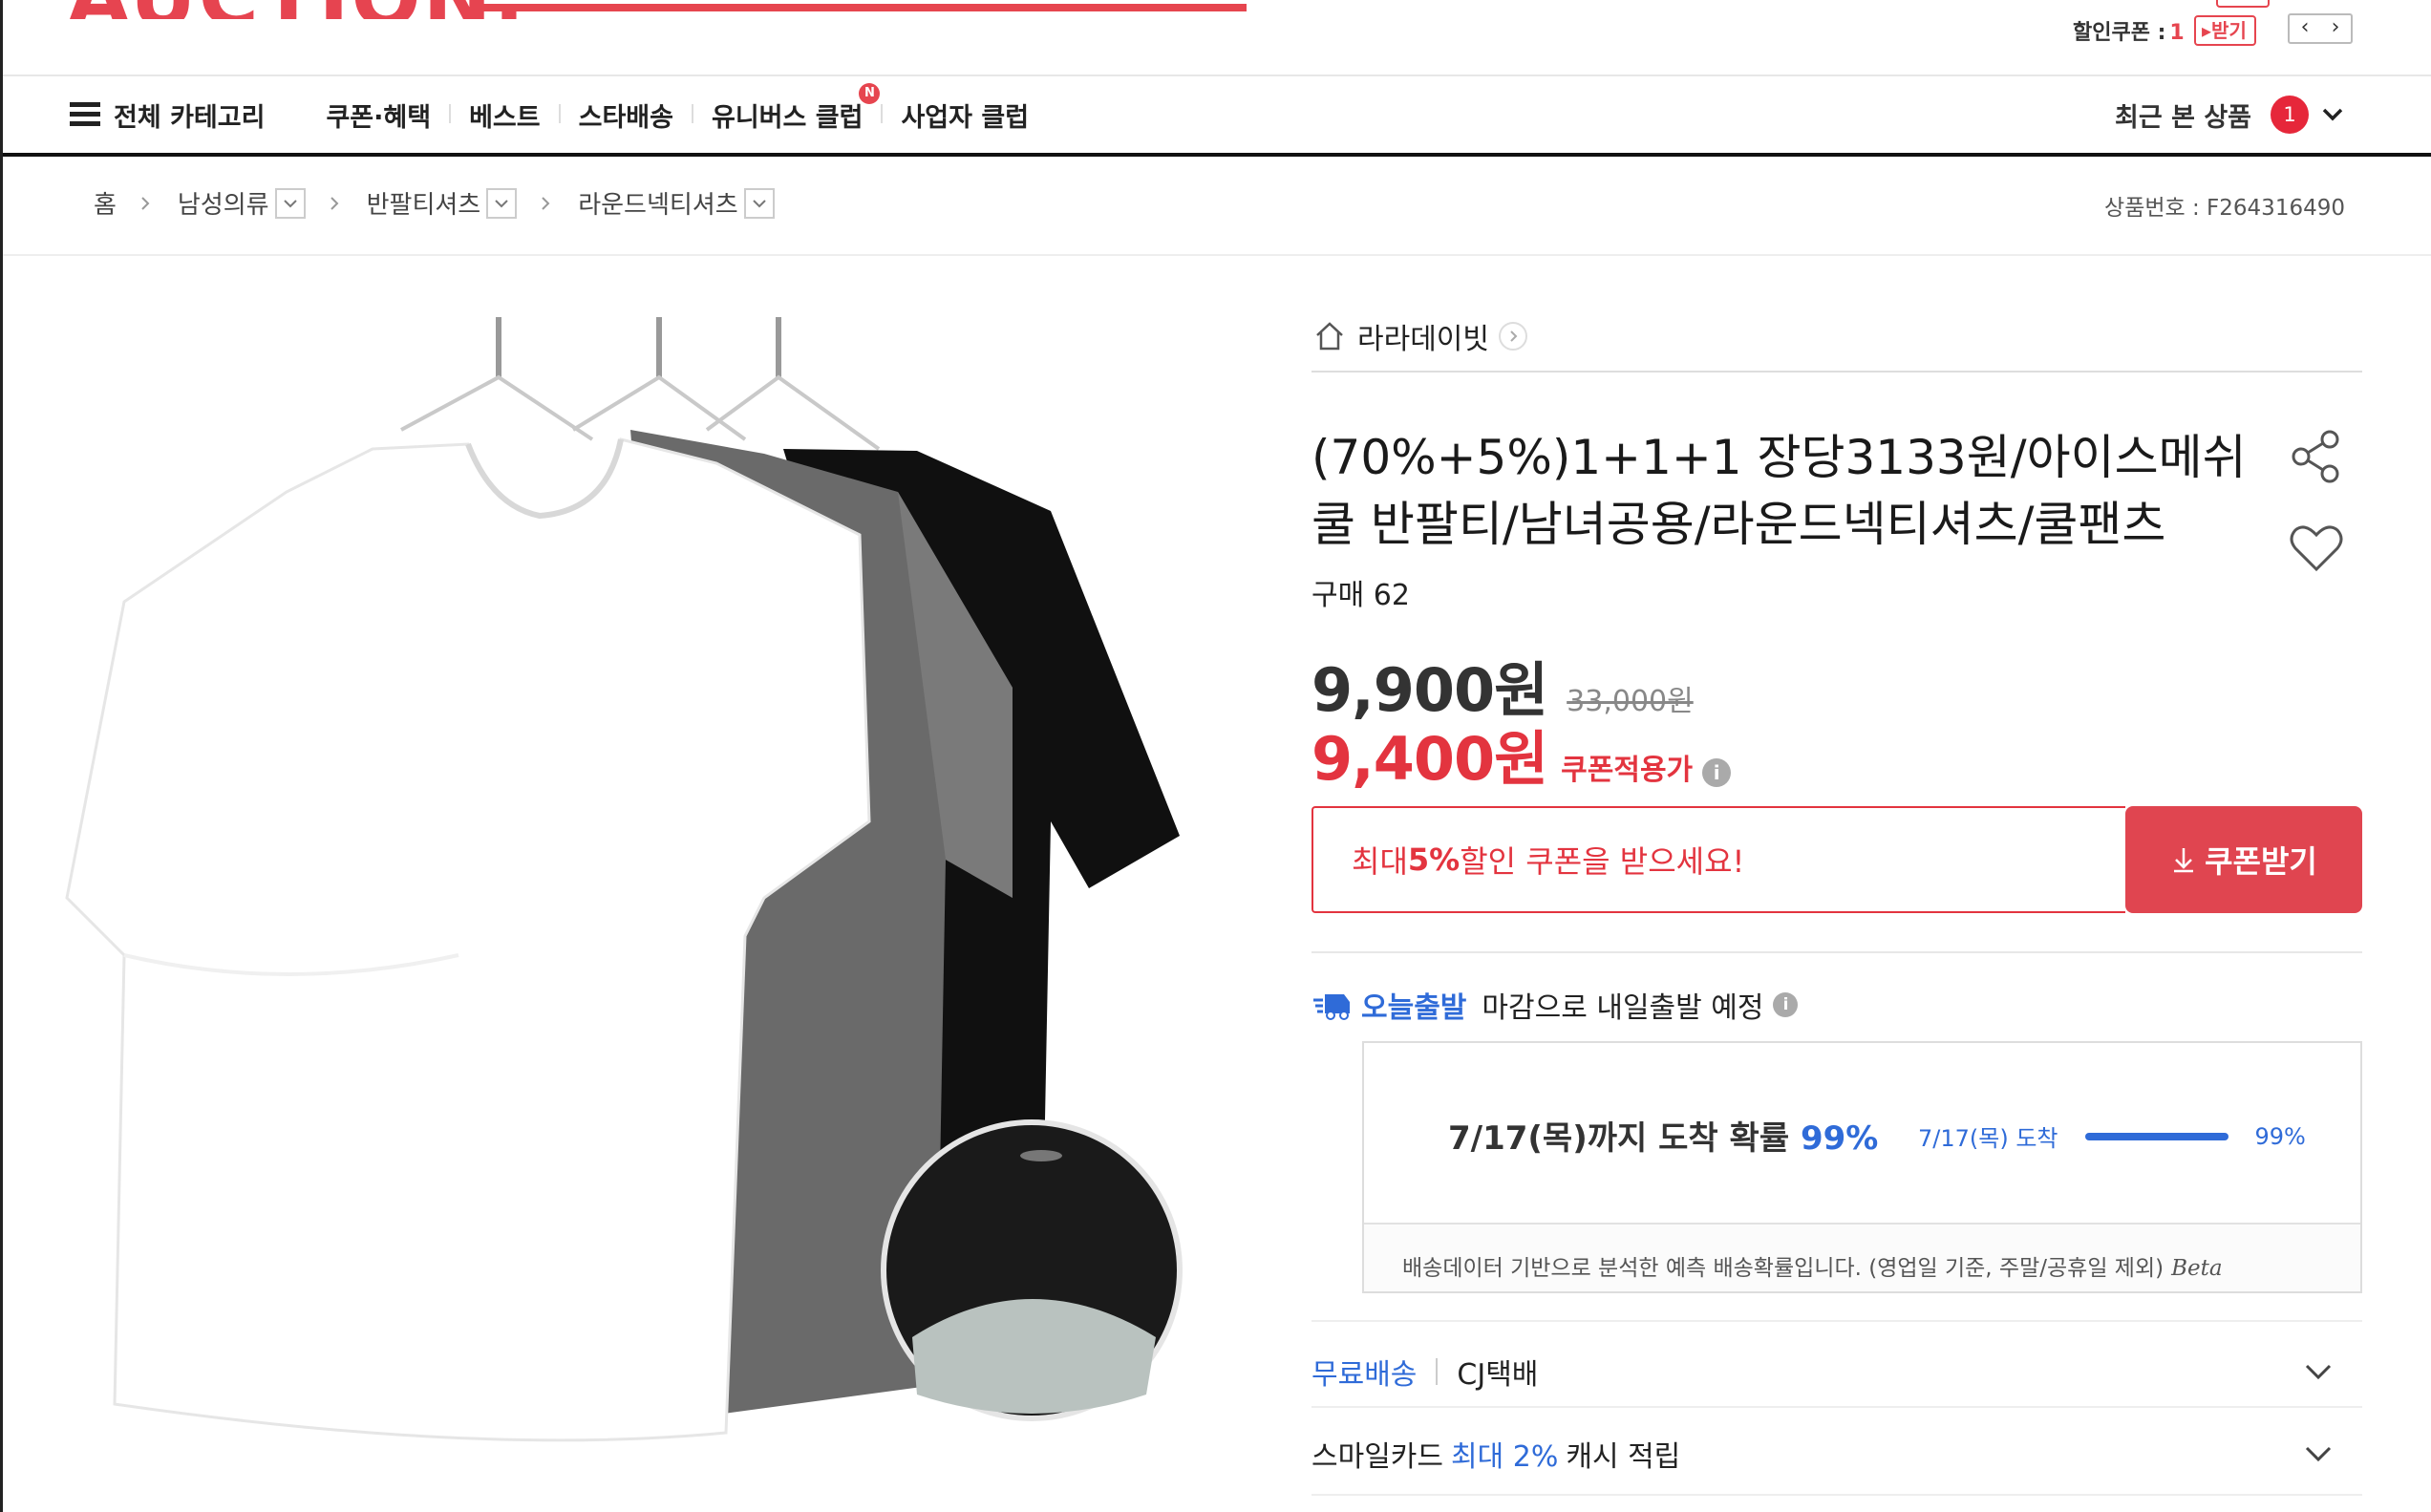 The image size is (2431, 1512). What do you see at coordinates (1360, 595) in the screenshot?
I see `purchase-count: 구매 62` at bounding box center [1360, 595].